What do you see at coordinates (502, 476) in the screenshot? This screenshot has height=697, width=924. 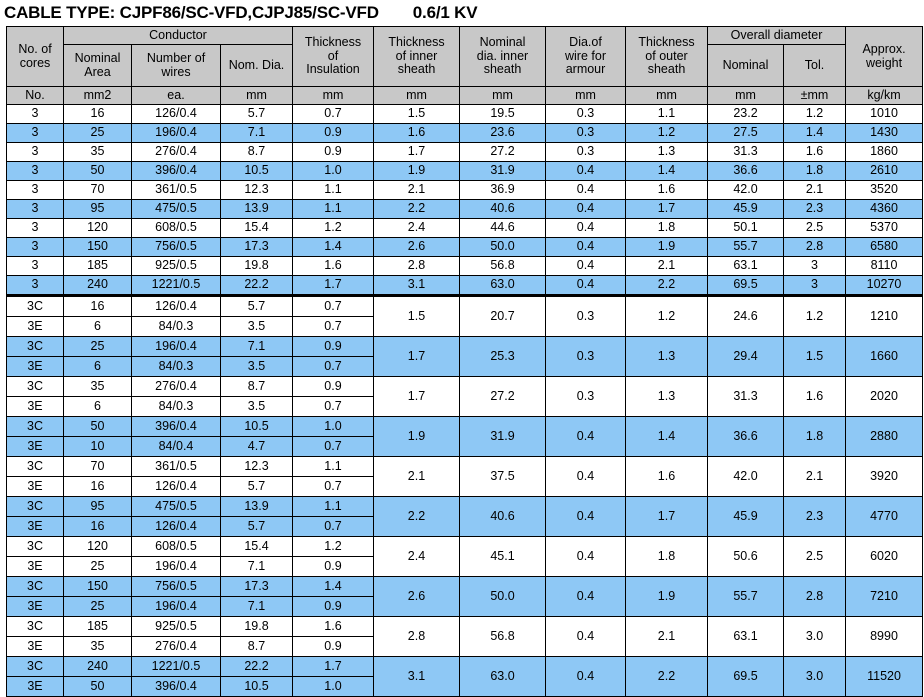 I see `cell-nominner: 37.5` at bounding box center [502, 476].